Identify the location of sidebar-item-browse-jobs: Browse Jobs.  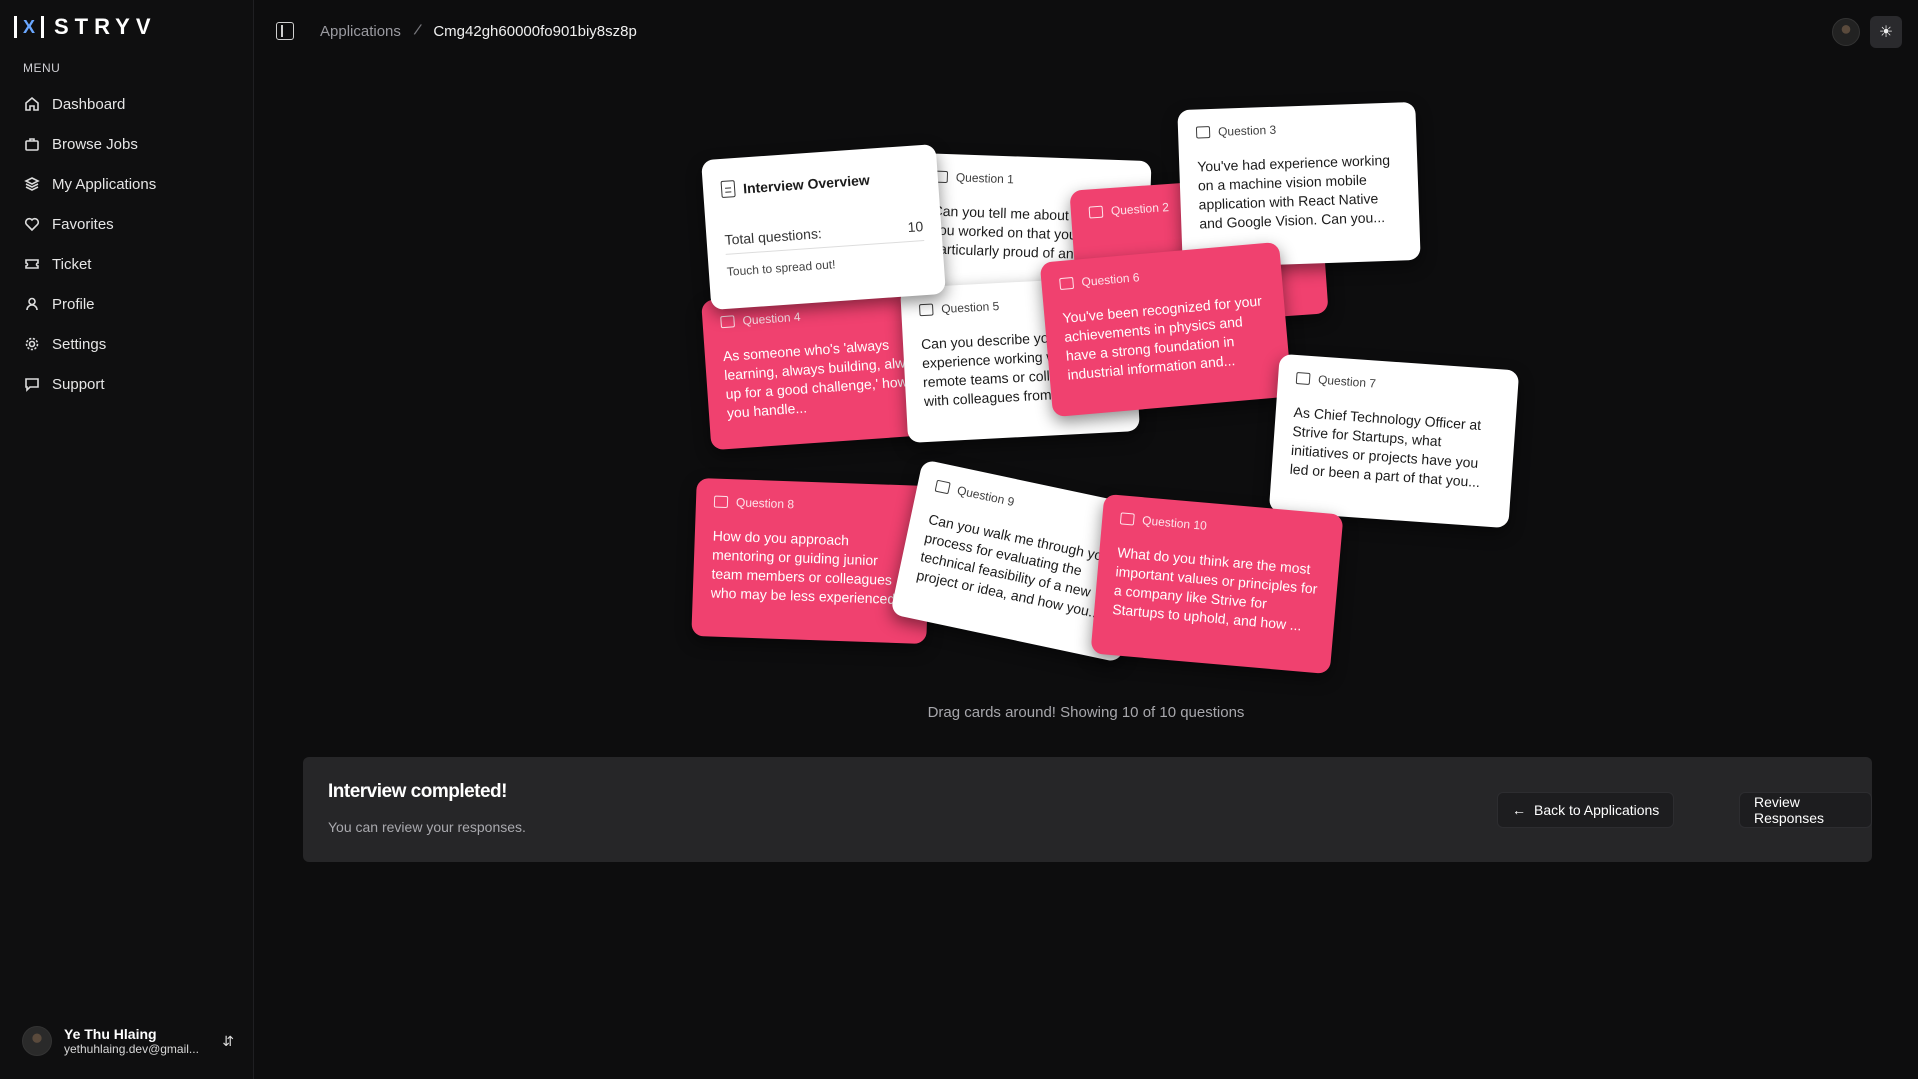
(127, 144).